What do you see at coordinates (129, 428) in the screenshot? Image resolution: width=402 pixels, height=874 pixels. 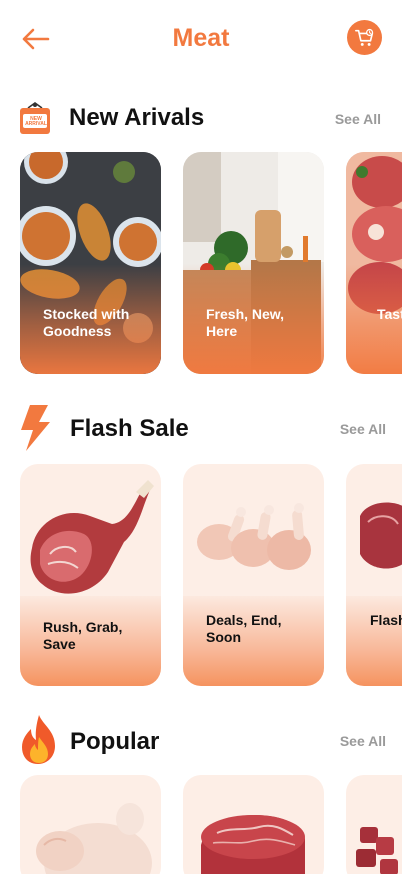 I see `section-title-flash-sale: Flash Sale` at bounding box center [129, 428].